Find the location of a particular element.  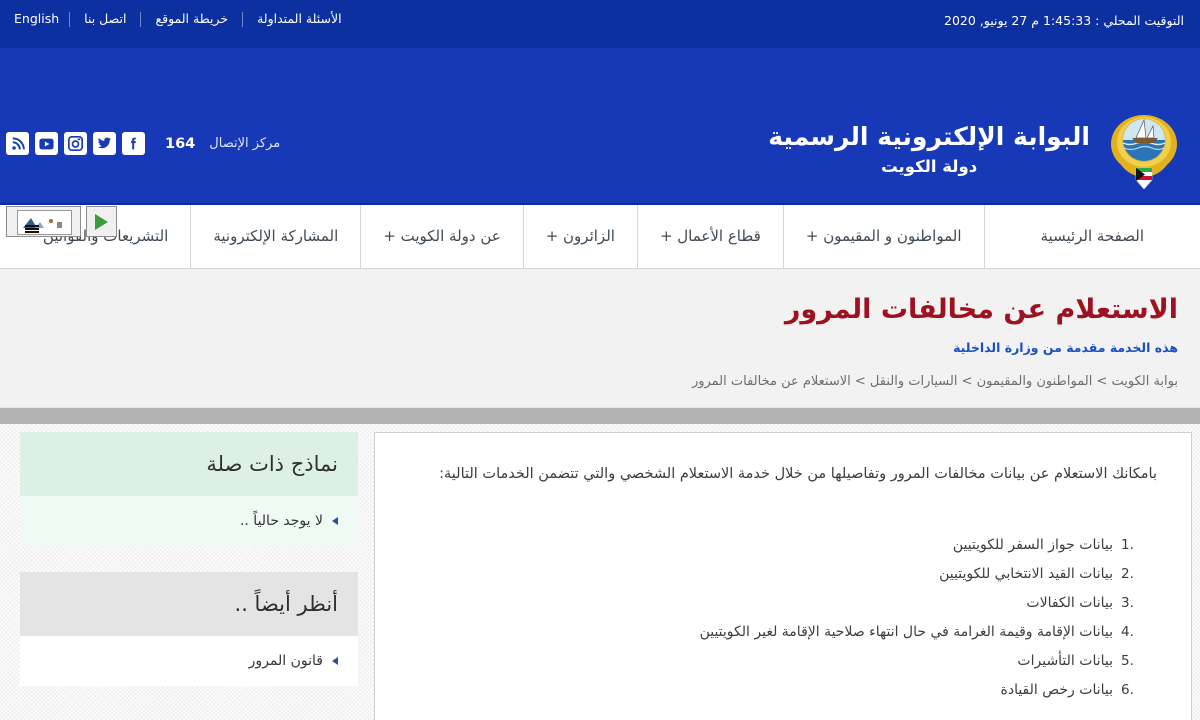

top-link-english: English is located at coordinates (34, 19).